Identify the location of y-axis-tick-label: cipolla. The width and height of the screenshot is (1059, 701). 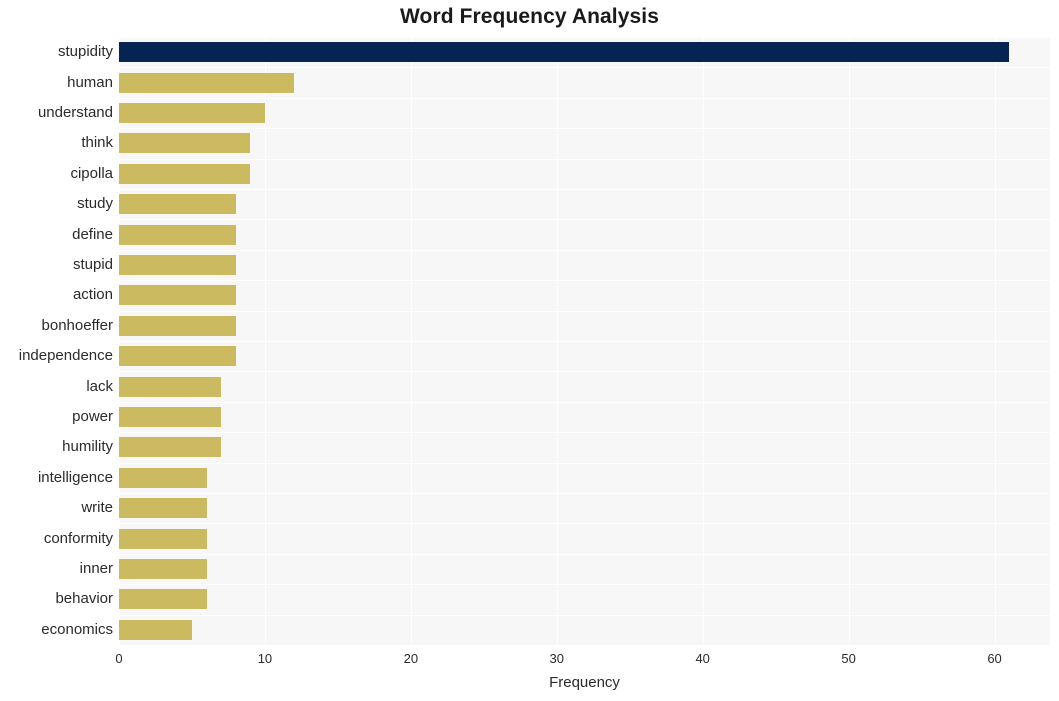
(91, 173).